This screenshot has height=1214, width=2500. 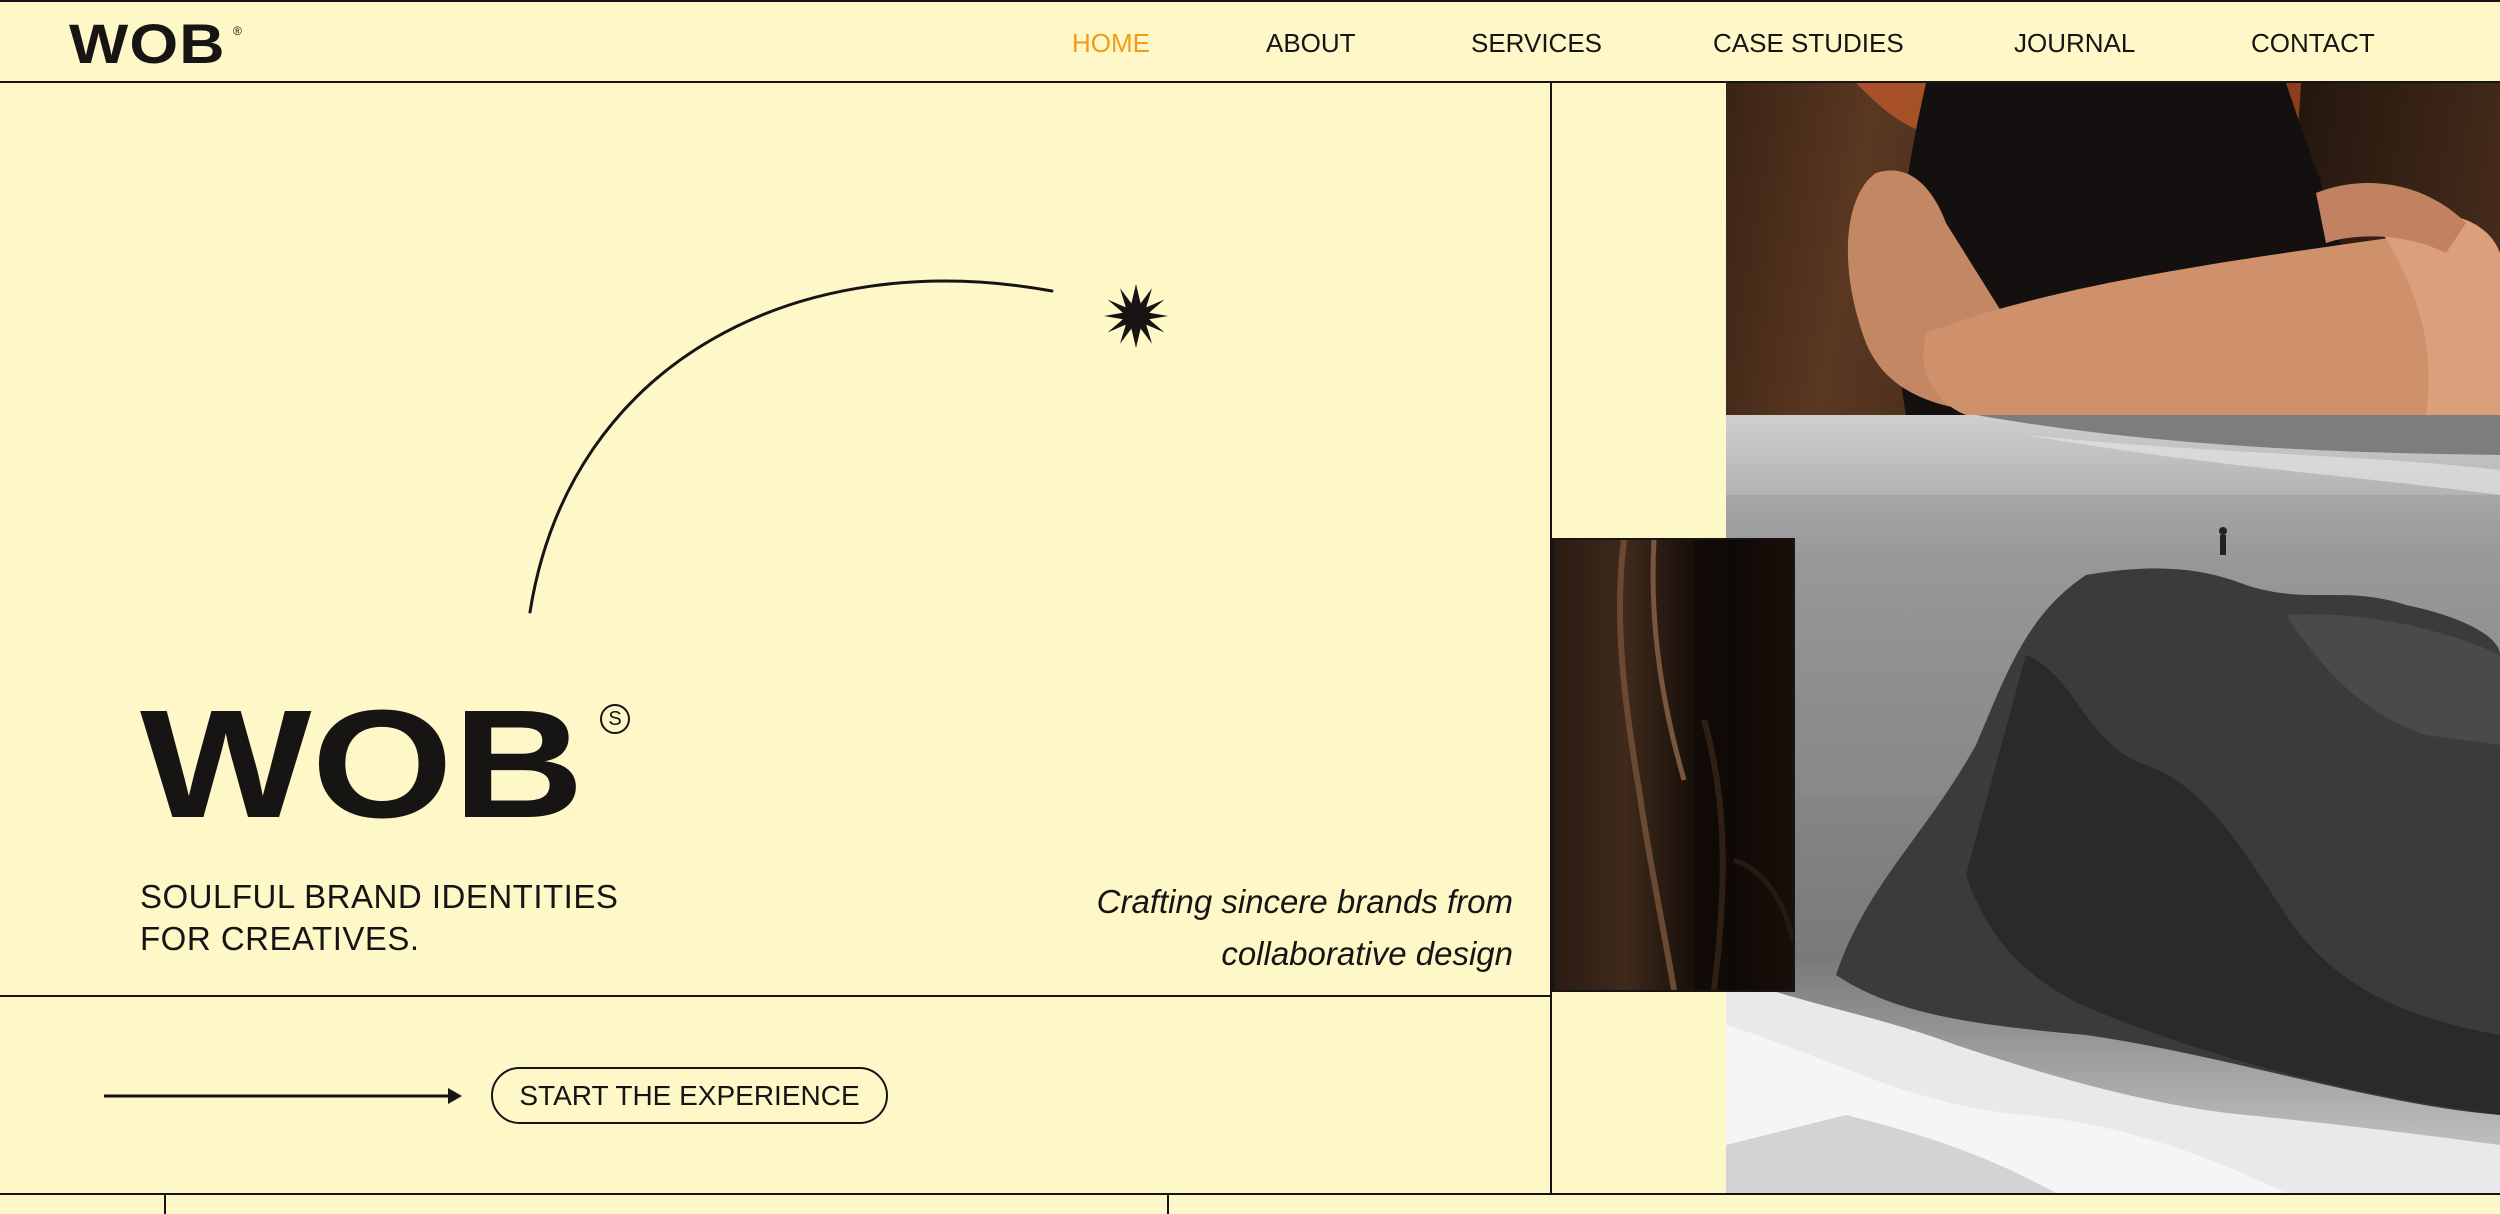 What do you see at coordinates (283, 1096) in the screenshot?
I see `arrow-right-icon` at bounding box center [283, 1096].